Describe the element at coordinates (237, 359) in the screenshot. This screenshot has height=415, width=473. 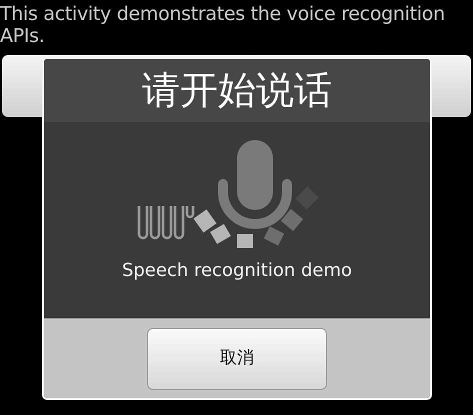
I see `cancel-button: 取消` at that location.